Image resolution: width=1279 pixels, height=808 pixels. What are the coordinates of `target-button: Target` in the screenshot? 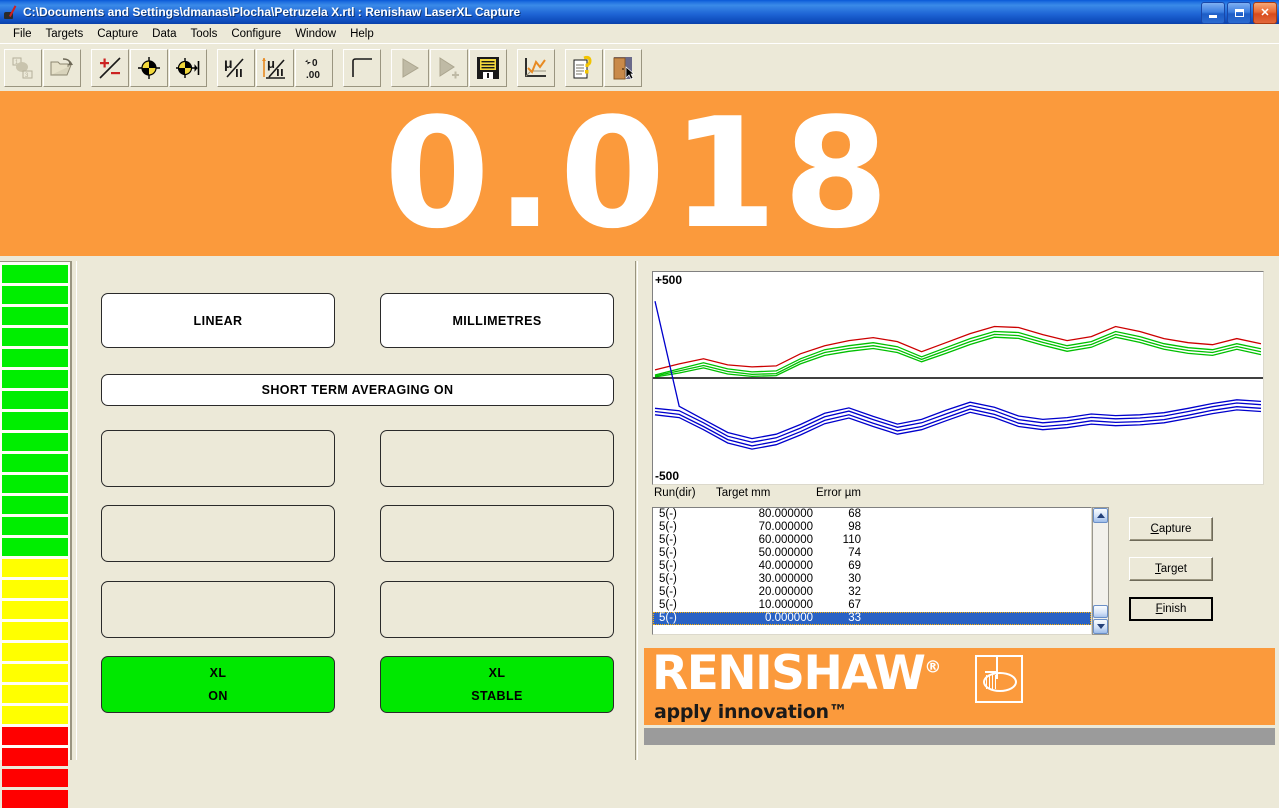 It's located at (1171, 569).